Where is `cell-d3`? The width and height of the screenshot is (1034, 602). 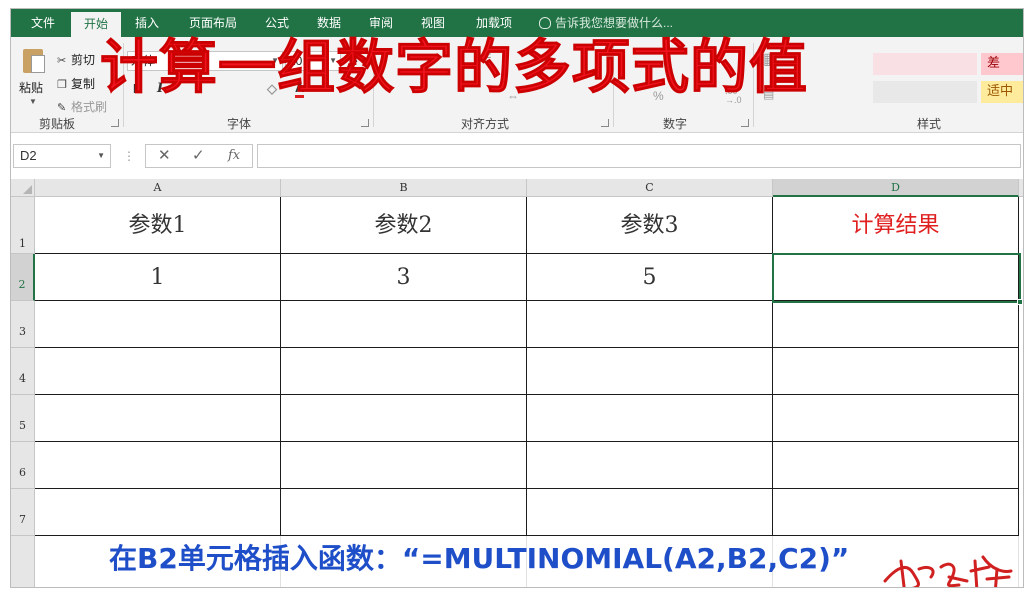
cell-d3 is located at coordinates (896, 324).